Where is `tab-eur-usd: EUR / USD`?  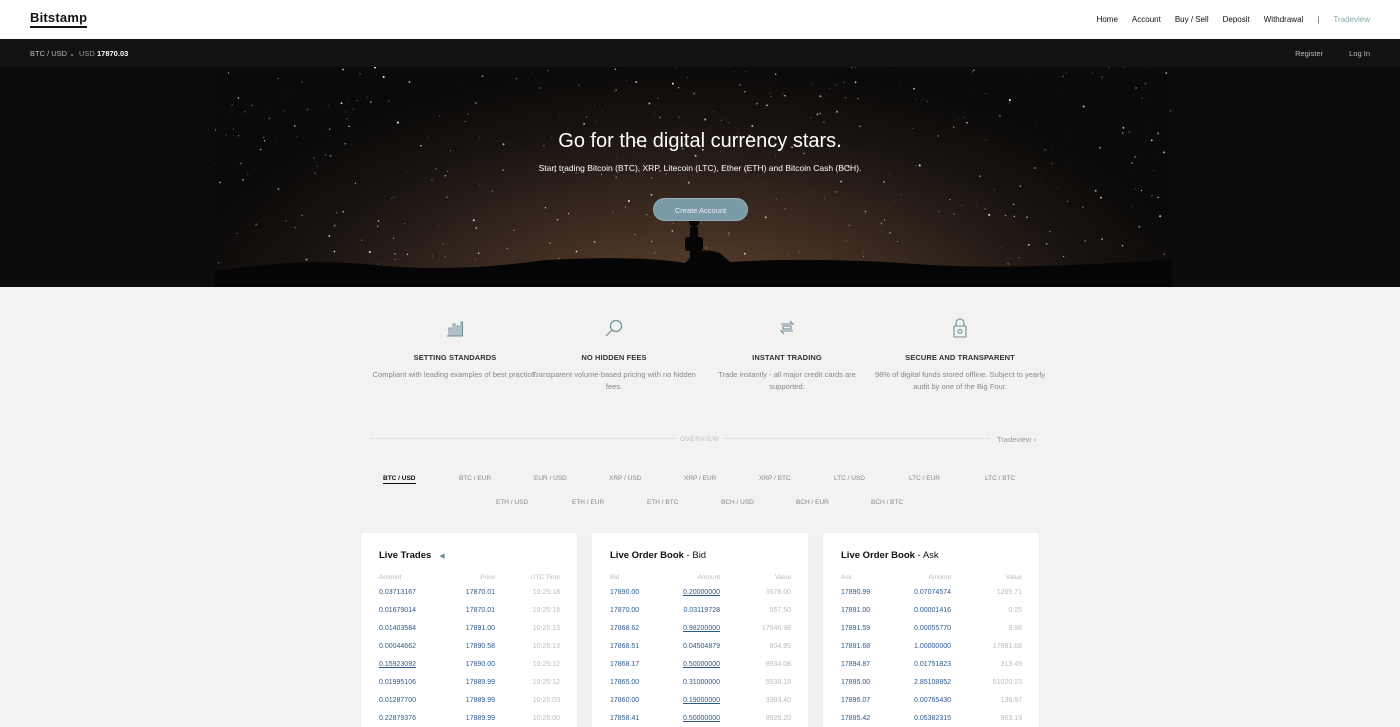
tab-eur-usd: EUR / USD is located at coordinates (550, 478).